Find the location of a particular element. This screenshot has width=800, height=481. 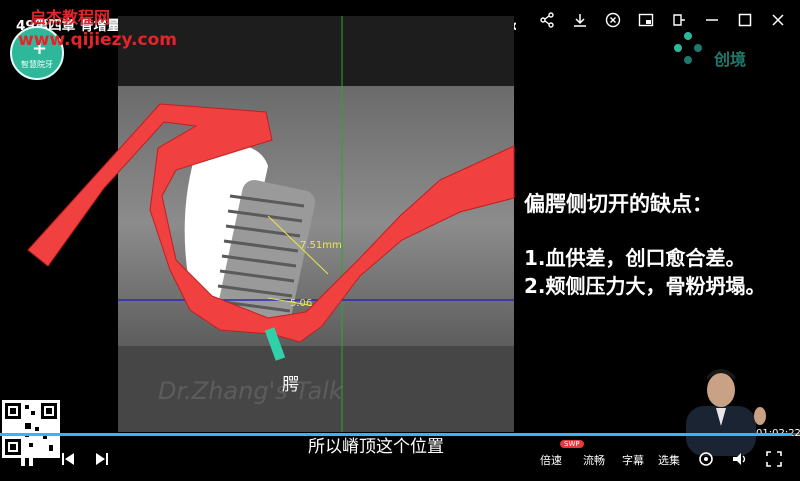

logo-text: 智慧院牙 is located at coordinates (37, 64).